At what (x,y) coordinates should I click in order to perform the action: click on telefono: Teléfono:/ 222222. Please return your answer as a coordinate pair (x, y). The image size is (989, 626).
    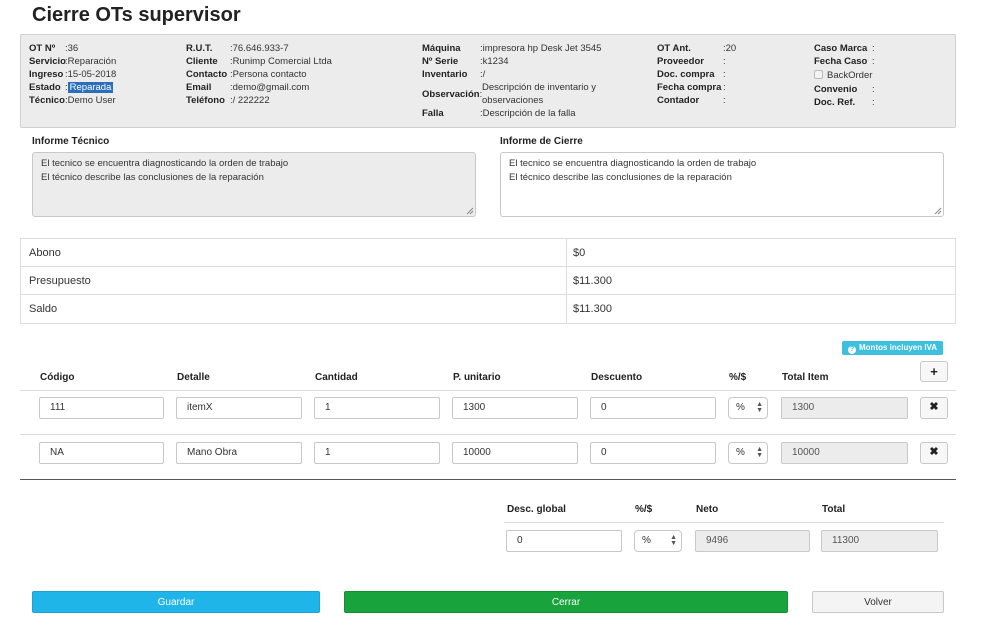
    Looking at the image, I should click on (228, 100).